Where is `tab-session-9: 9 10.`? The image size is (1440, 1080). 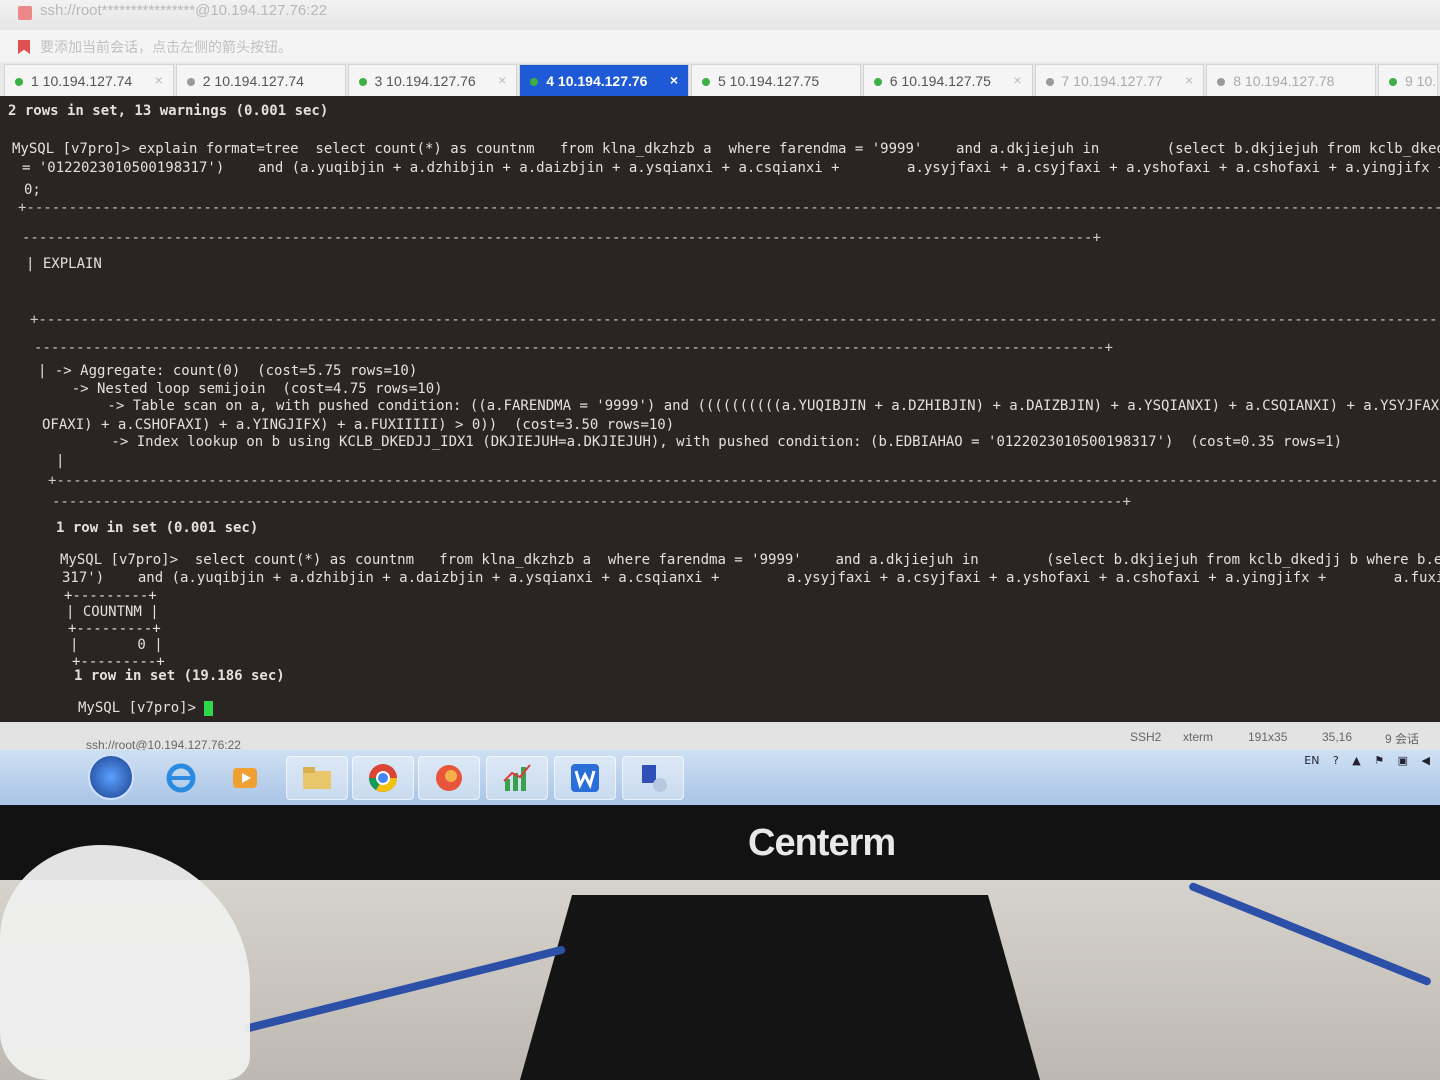
tab-session-9: 9 10. is located at coordinates (1408, 80).